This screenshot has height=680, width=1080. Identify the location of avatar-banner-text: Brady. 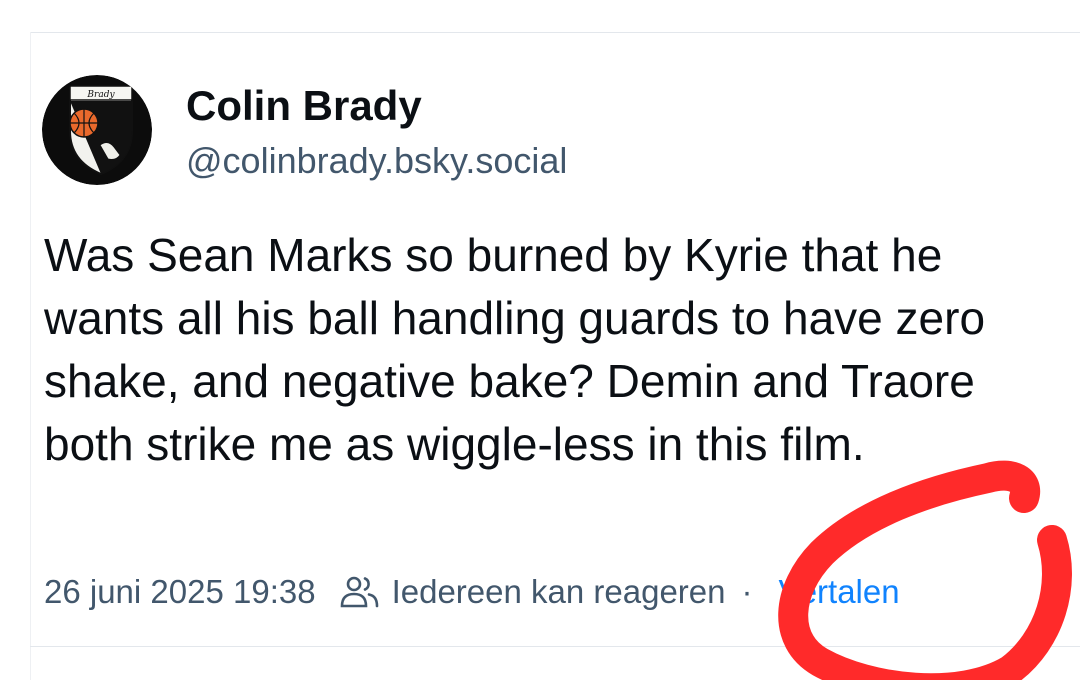
(100, 95).